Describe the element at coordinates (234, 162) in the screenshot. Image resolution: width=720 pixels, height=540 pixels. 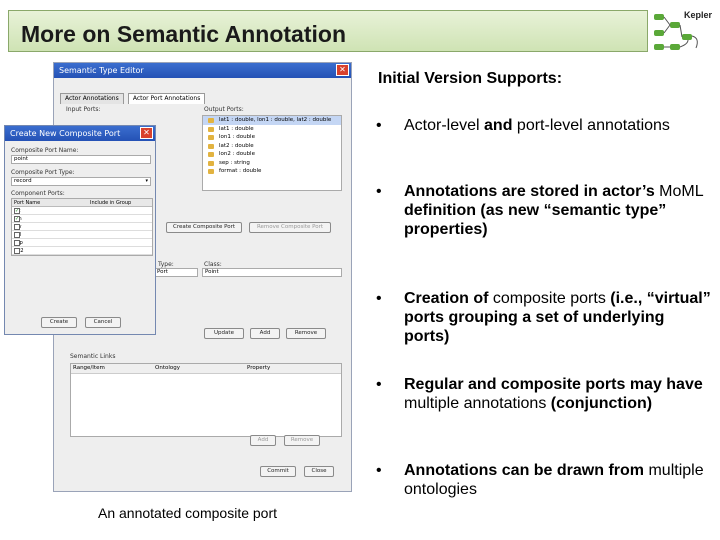
I see `output-port-text: sep : string` at that location.